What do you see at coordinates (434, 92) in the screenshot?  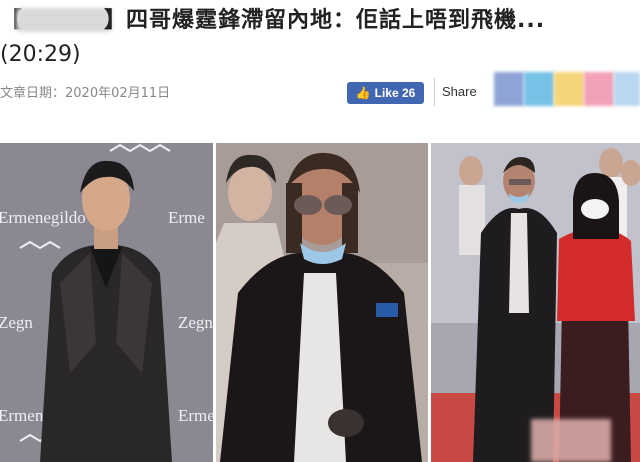 I see `share-divider` at bounding box center [434, 92].